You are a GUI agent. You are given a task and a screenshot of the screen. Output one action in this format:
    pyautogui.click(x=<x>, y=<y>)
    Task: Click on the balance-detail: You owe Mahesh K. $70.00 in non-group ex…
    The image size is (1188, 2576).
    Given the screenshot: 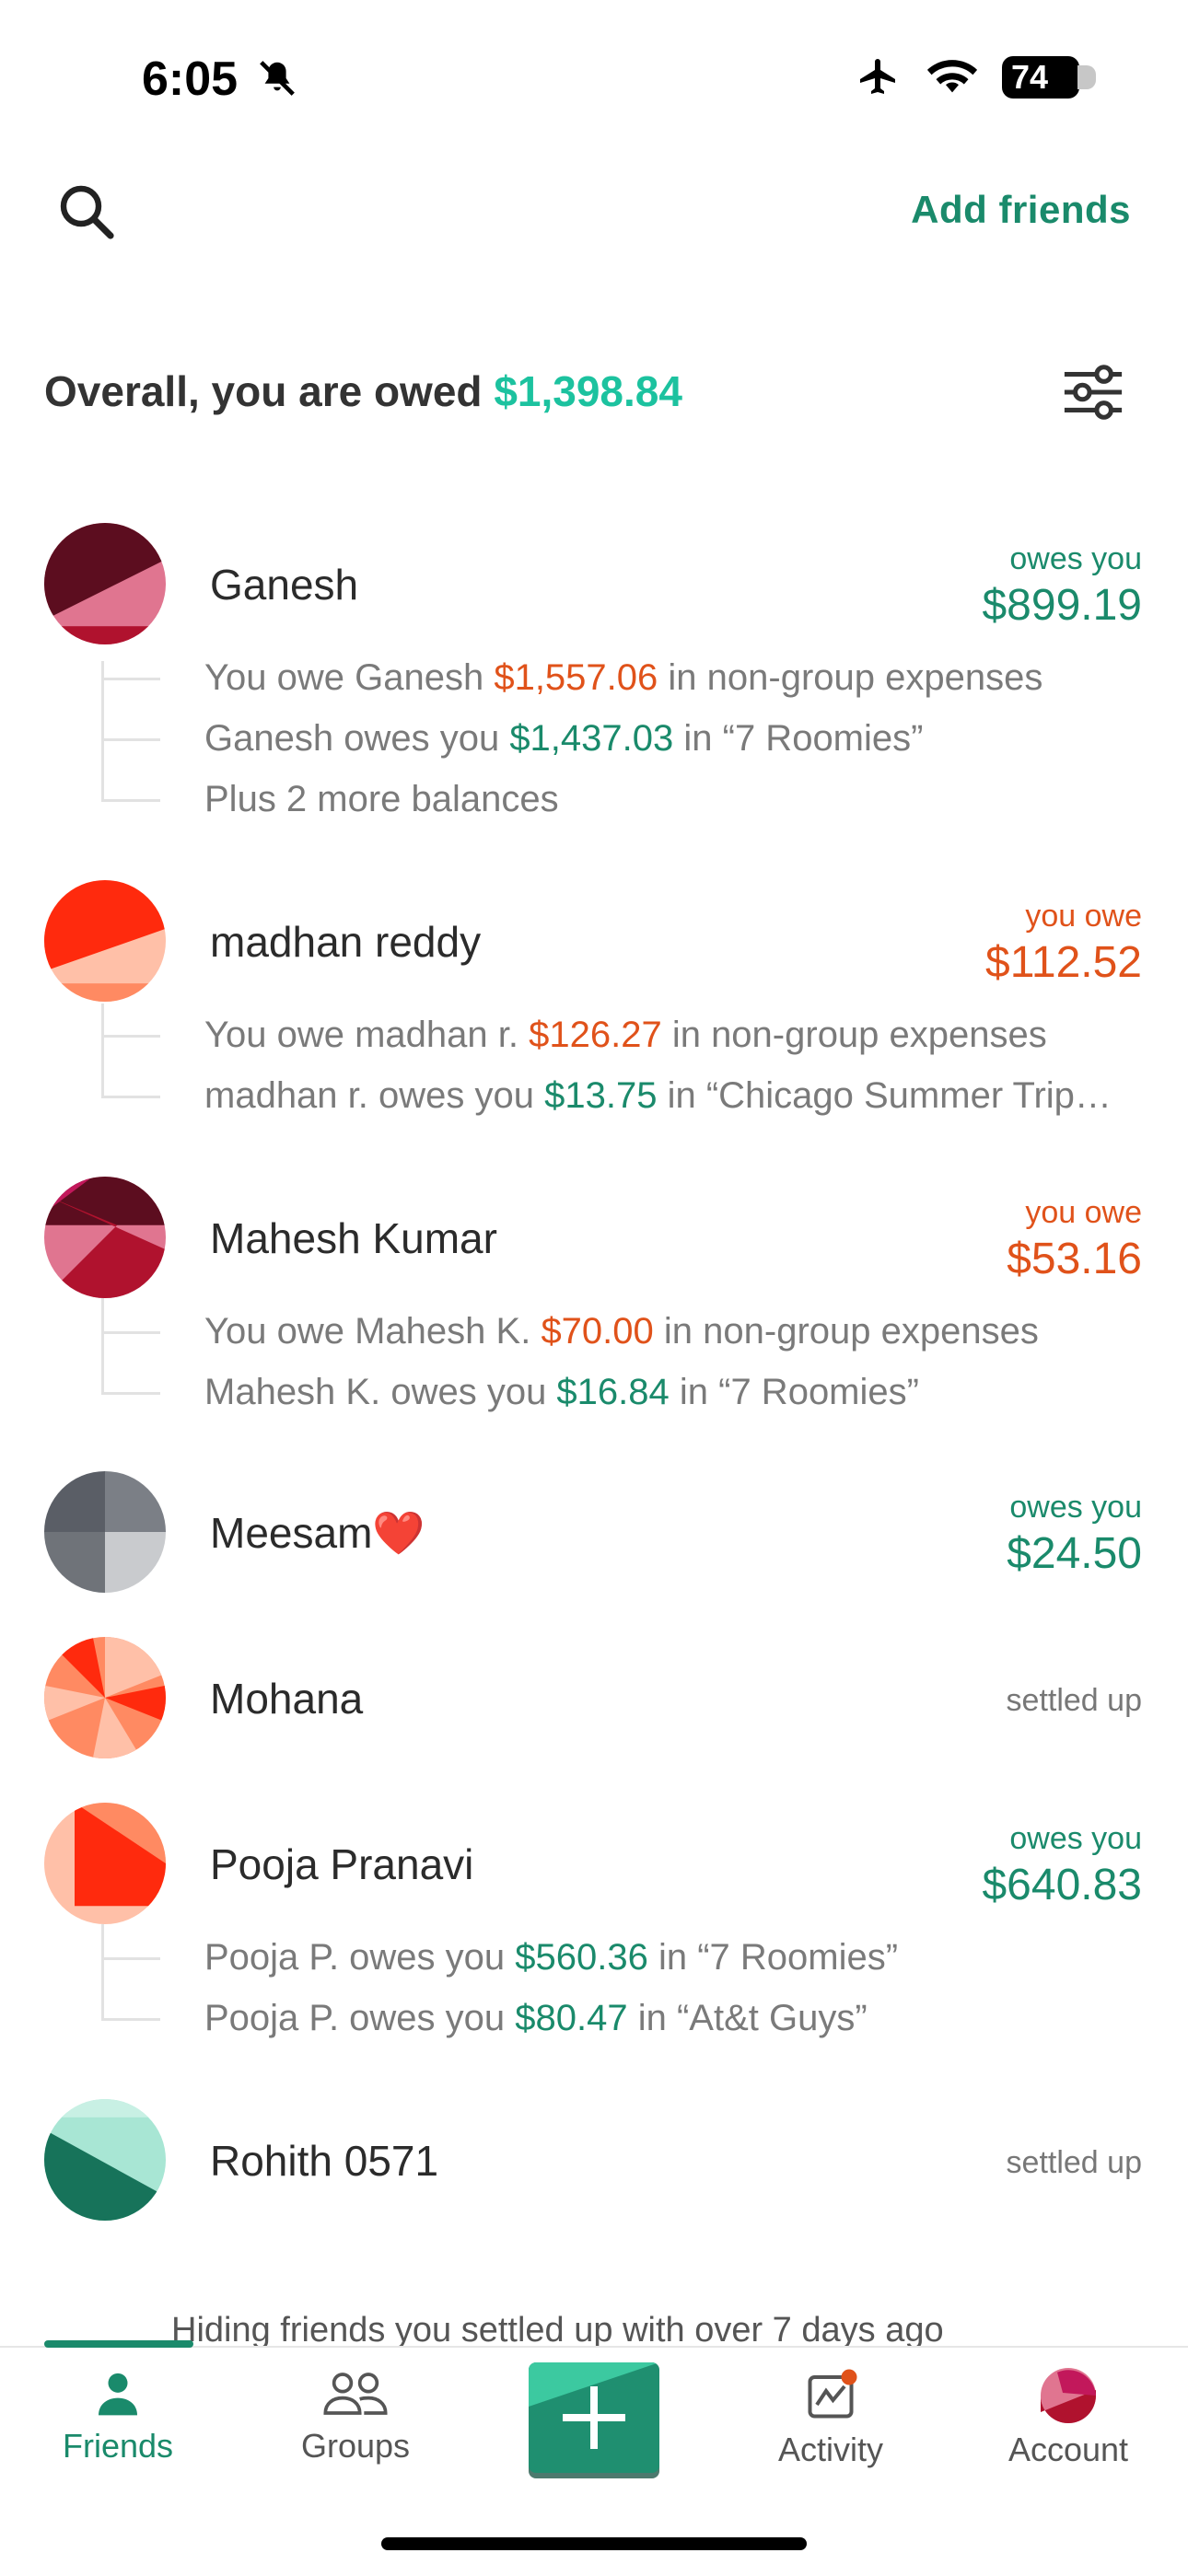 What is the action you would take?
    pyautogui.click(x=621, y=1331)
    